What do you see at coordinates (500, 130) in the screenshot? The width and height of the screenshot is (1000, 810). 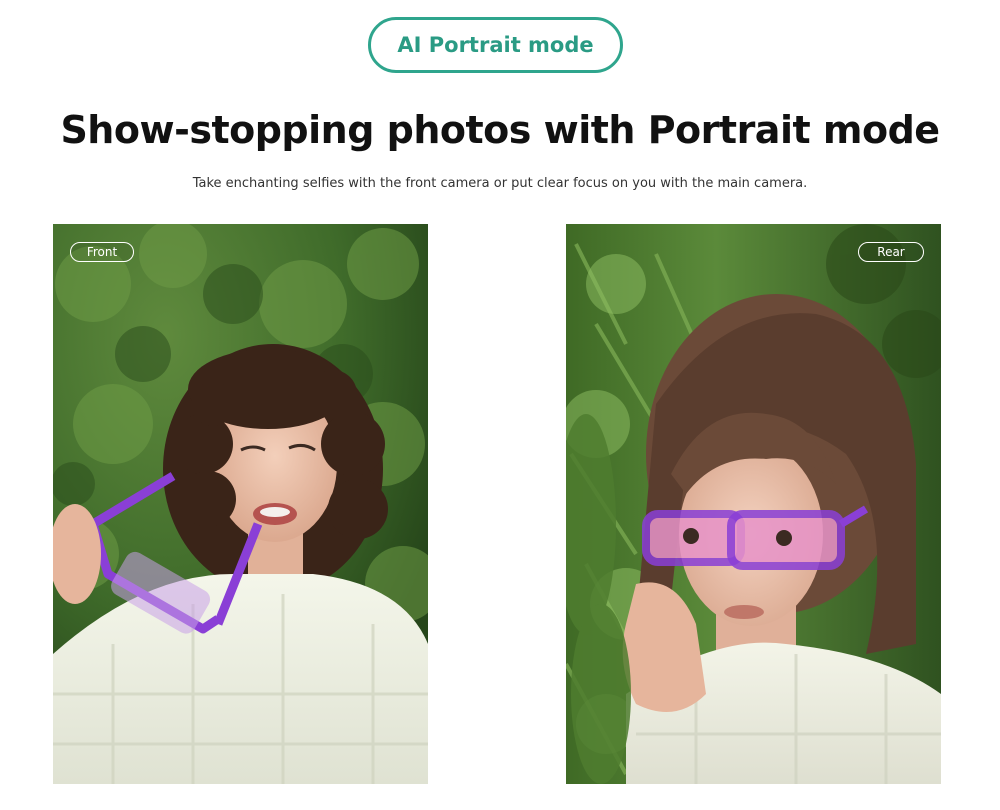 I see `section-headline: Show-stopping photos with Portrait mode` at bounding box center [500, 130].